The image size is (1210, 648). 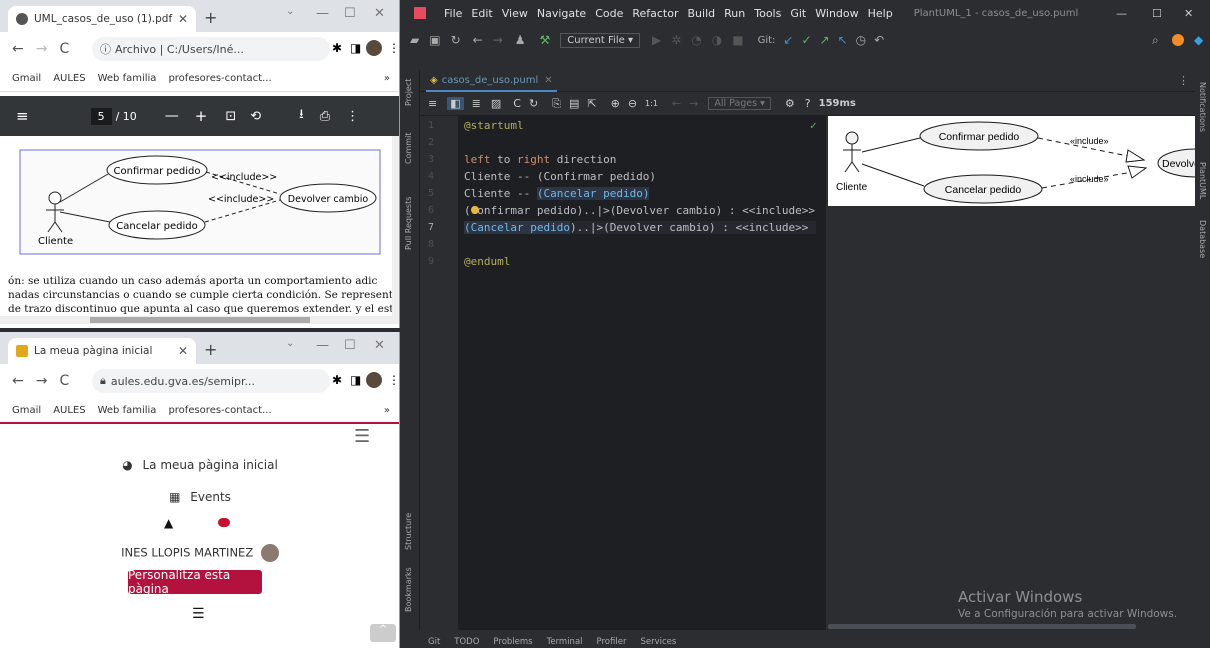 I want to click on menu-refactor: Refactor, so click(x=655, y=13).